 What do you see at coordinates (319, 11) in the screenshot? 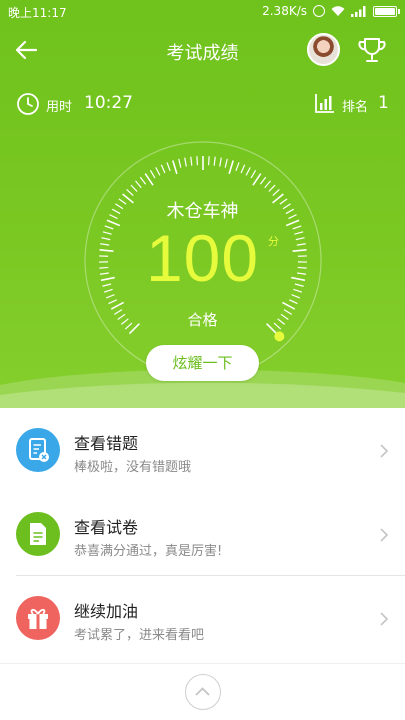
I see `alarm-icon` at bounding box center [319, 11].